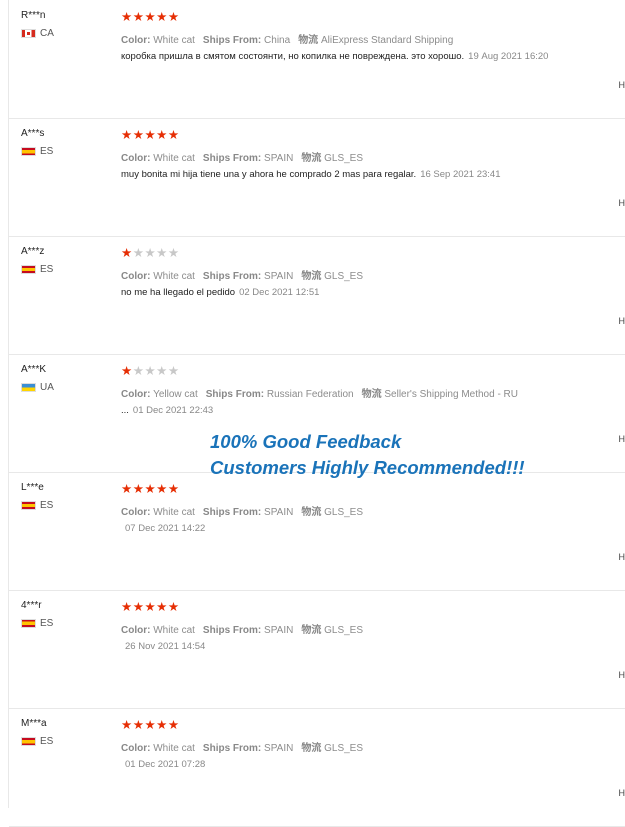  What do you see at coordinates (31, 605) in the screenshot?
I see `reviewer-name: 4***r` at bounding box center [31, 605].